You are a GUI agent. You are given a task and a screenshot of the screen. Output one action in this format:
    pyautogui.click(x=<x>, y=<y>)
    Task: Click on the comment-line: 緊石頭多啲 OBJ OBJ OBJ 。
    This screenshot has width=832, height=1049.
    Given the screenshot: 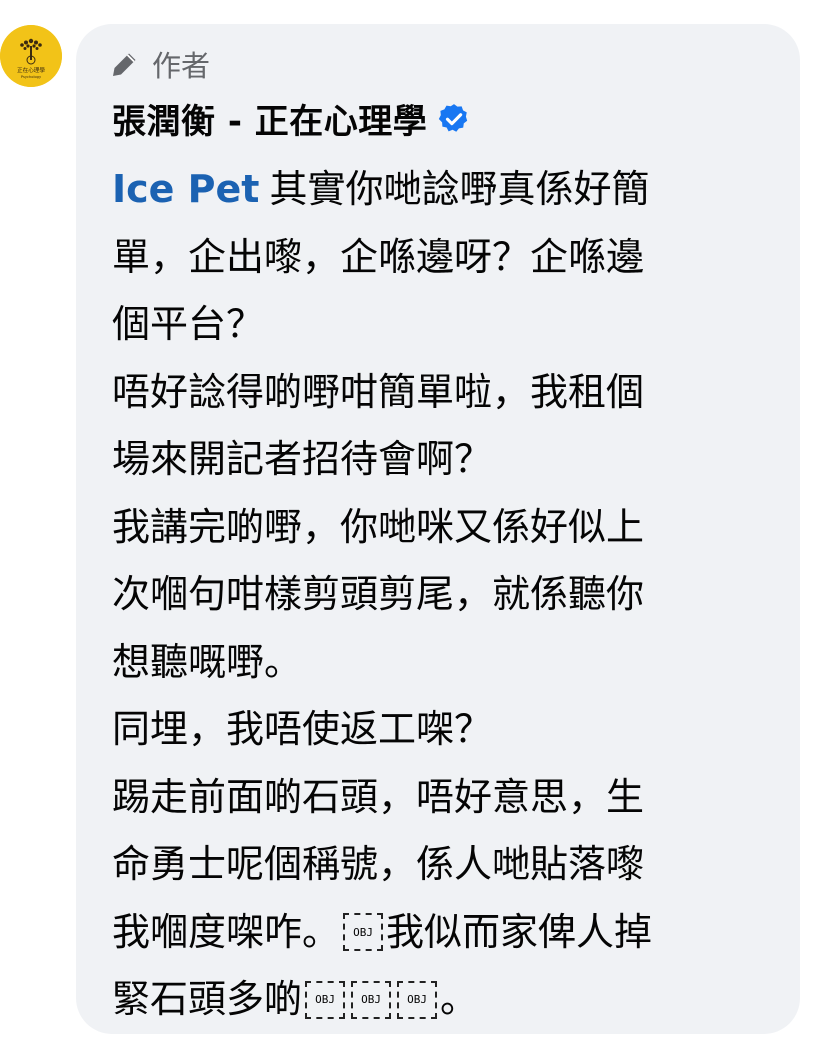 What is the action you would take?
    pyautogui.click(x=432, y=1000)
    